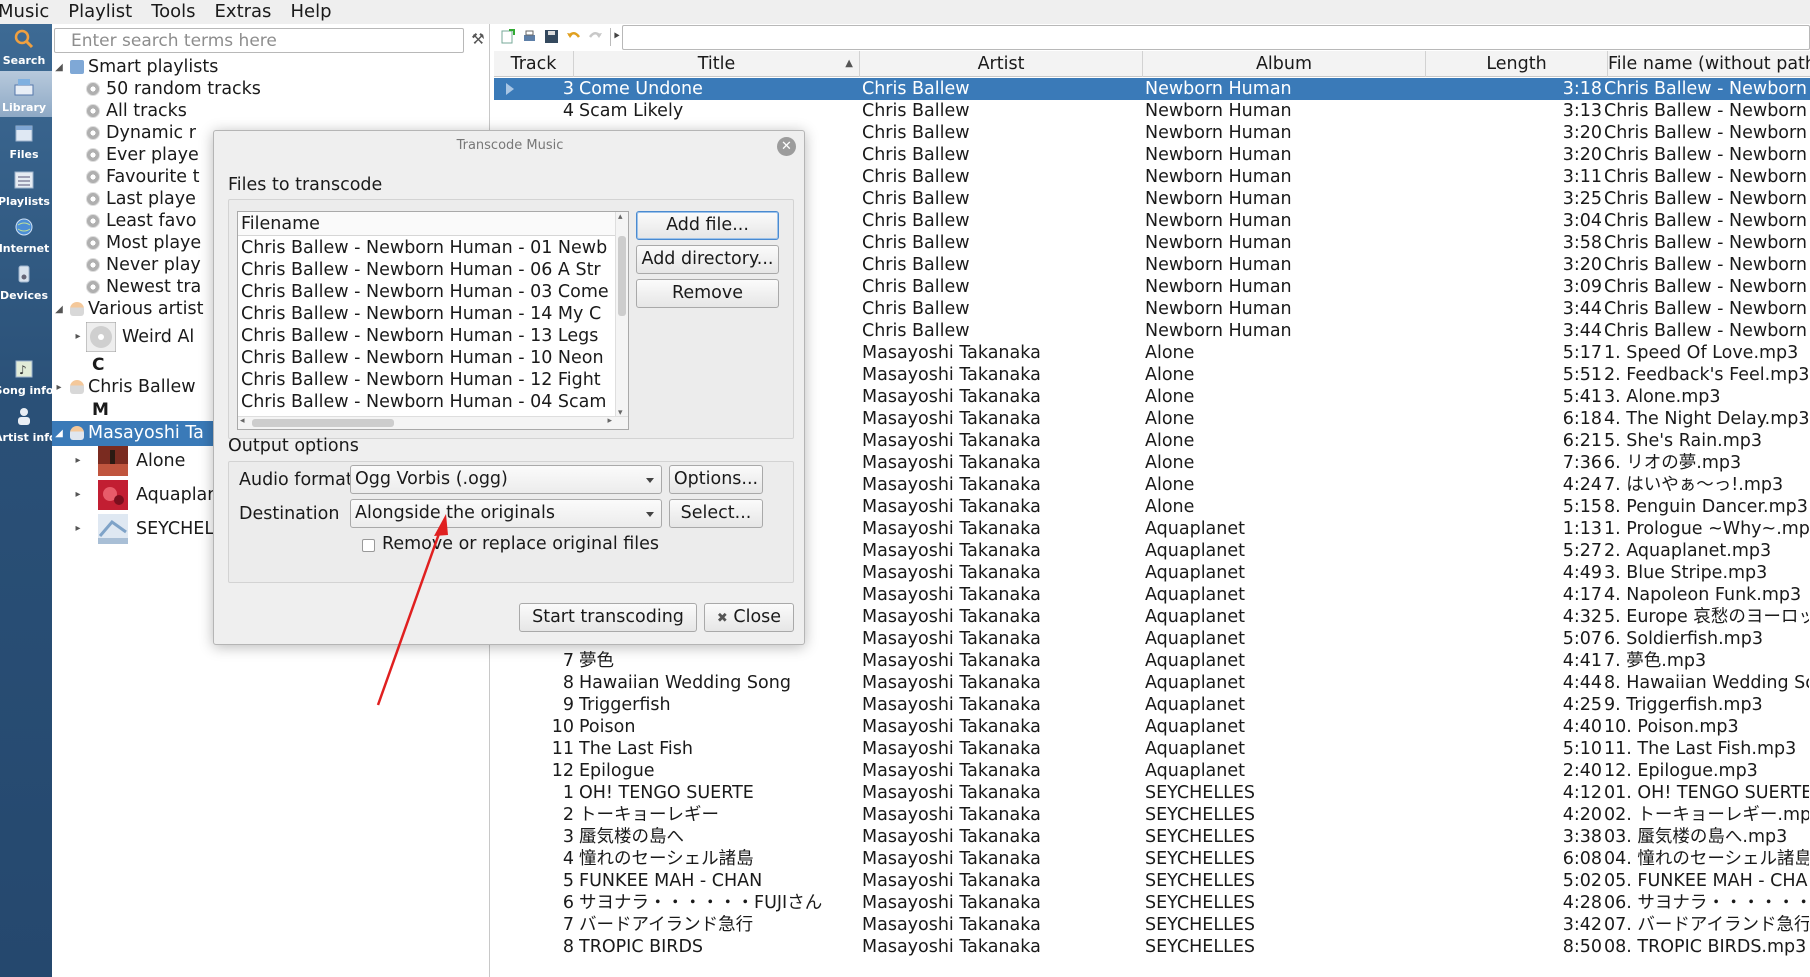  What do you see at coordinates (507, 36) in the screenshot?
I see `new-playlist-icon` at bounding box center [507, 36].